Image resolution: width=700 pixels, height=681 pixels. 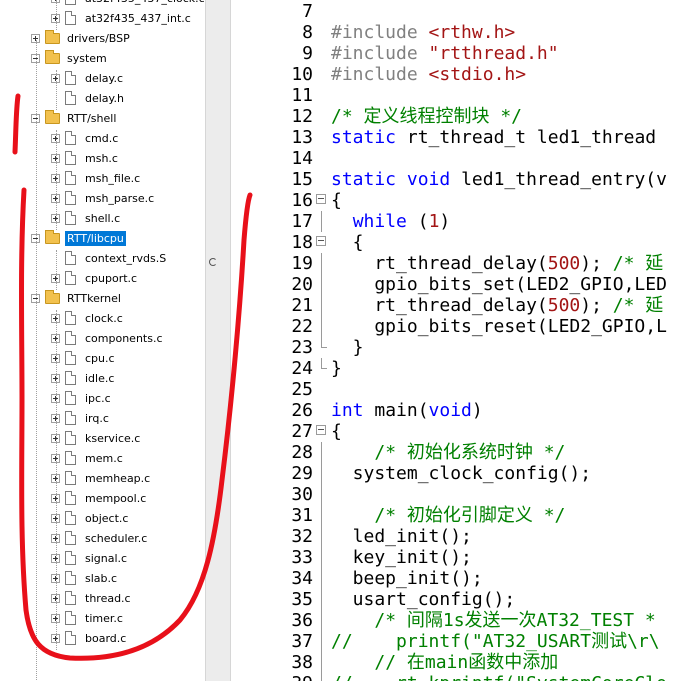 What do you see at coordinates (465, 11) in the screenshot?
I see `code-line: 7` at bounding box center [465, 11].